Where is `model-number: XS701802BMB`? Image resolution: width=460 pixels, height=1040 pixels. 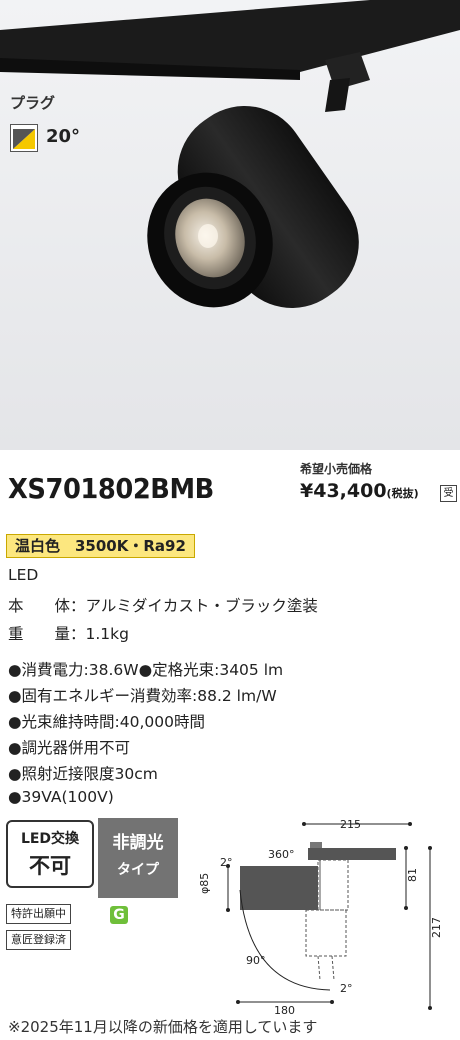
model-number: XS701802BMB is located at coordinates (111, 488).